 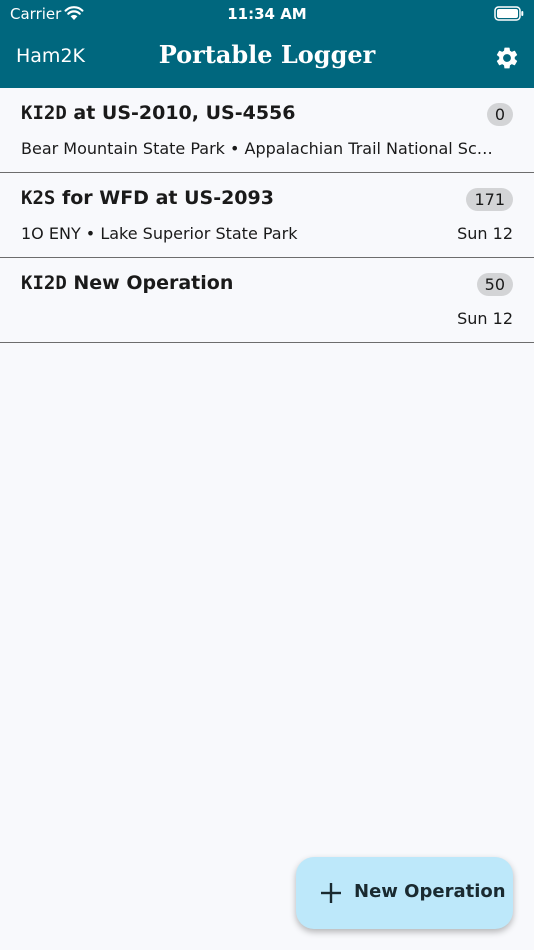 I want to click on battery-icon, so click(x=509, y=13).